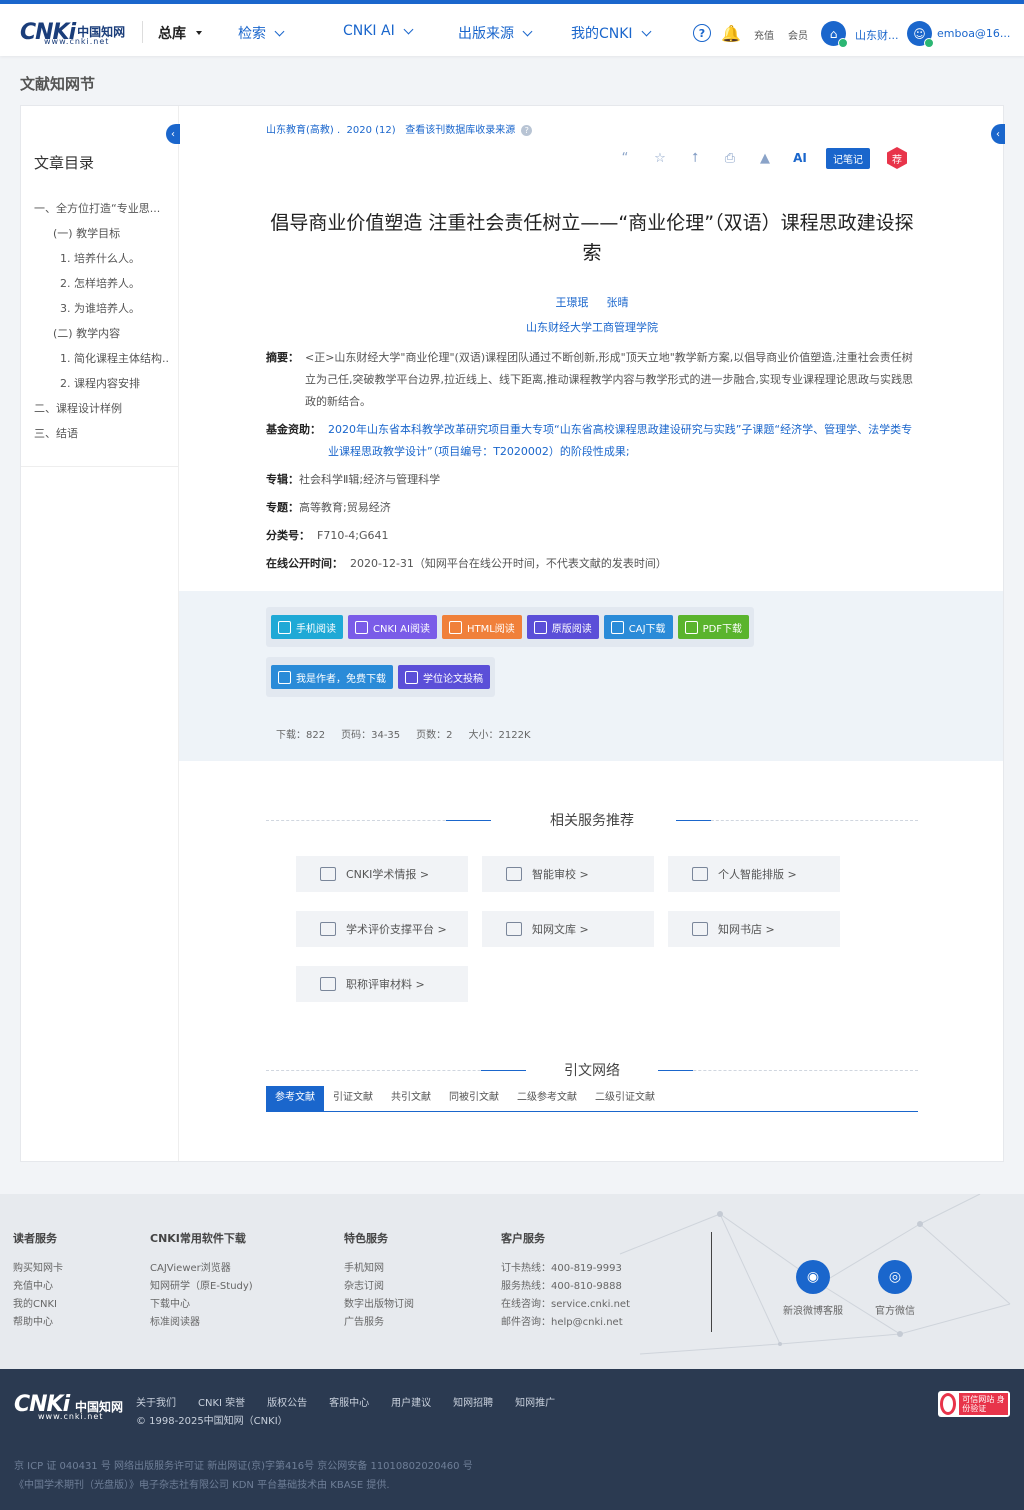  Describe the element at coordinates (104, 408) in the screenshot. I see `toc-item: 二、课程设计样例` at that location.